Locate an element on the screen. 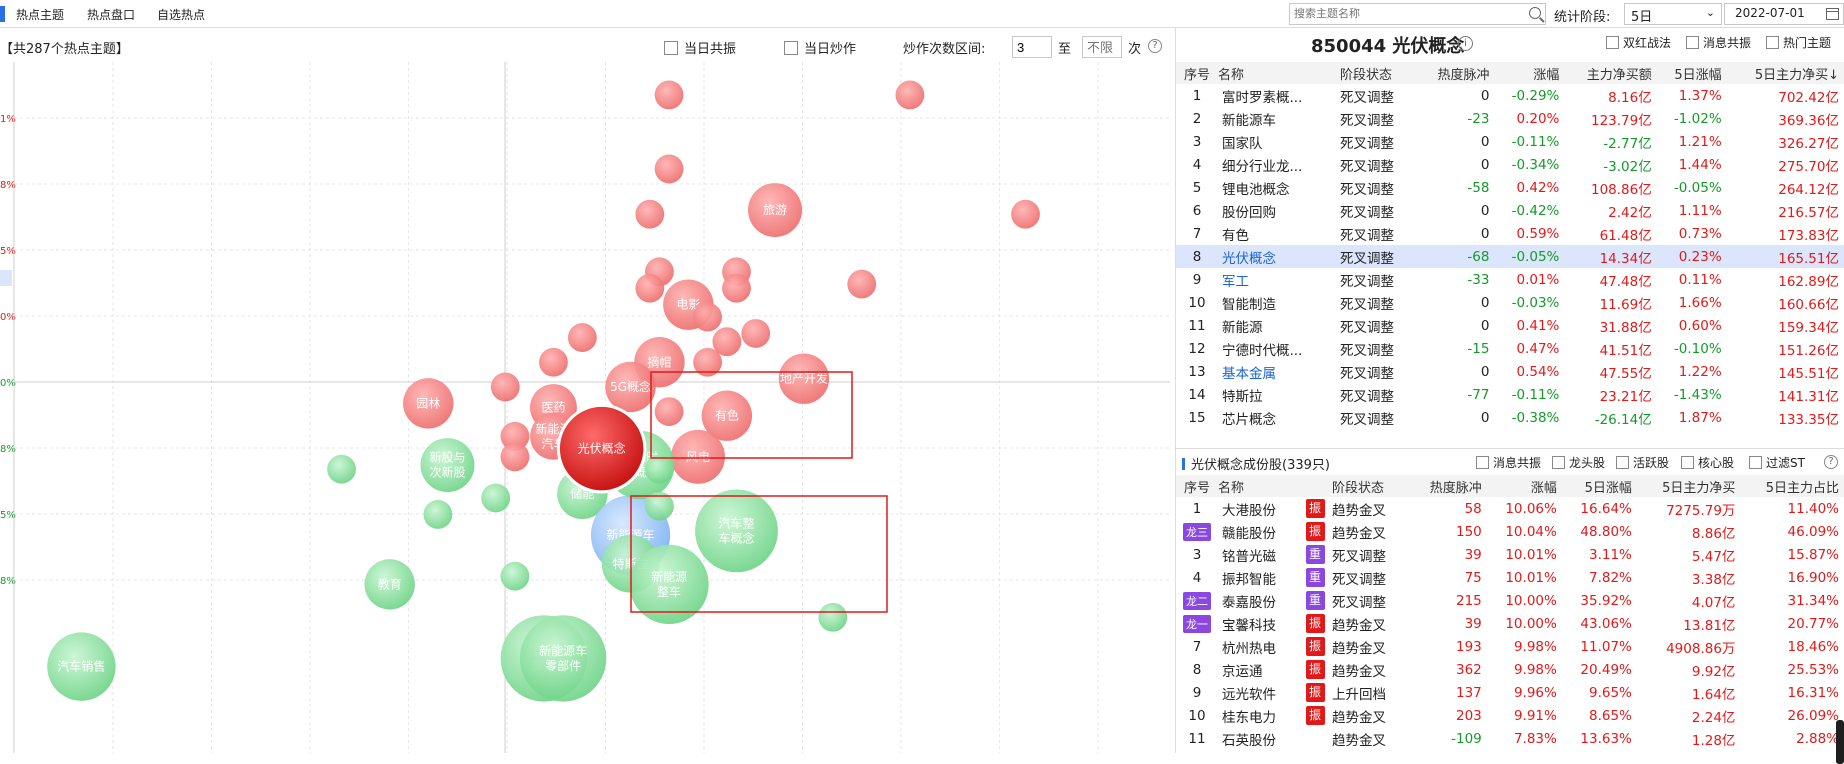 Image resolution: width=1844 pixels, height=764 pixels. core-checkbox: 核心股 is located at coordinates (1707, 462).